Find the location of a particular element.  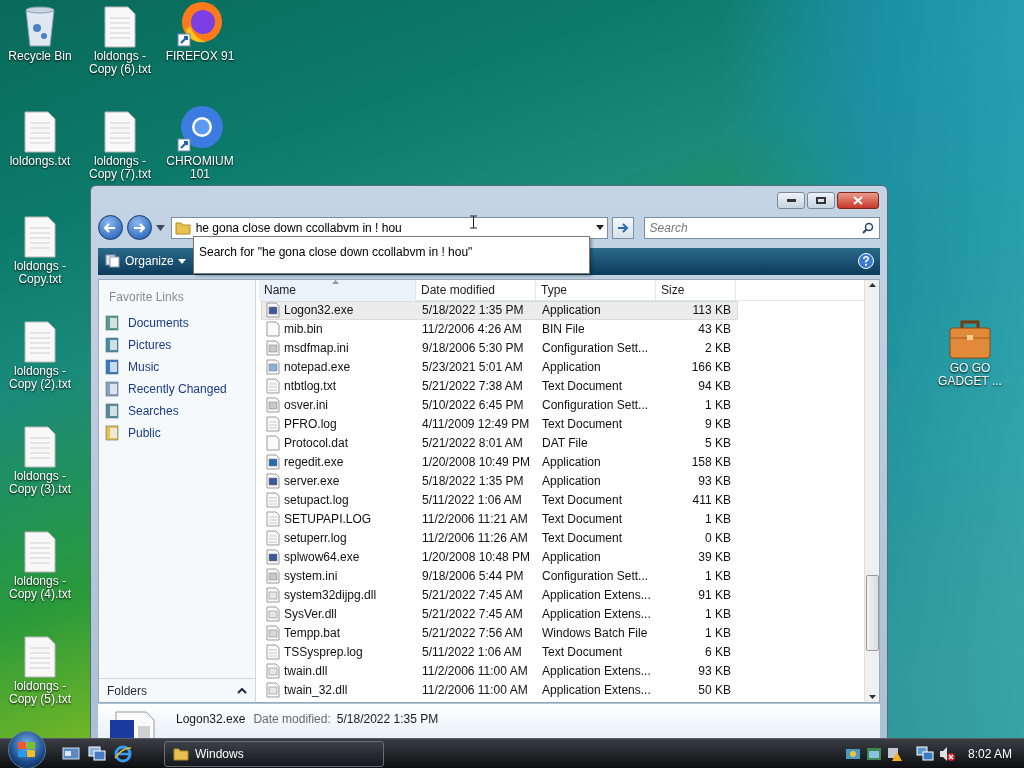

briefcase-icon is located at coordinates (970, 339).